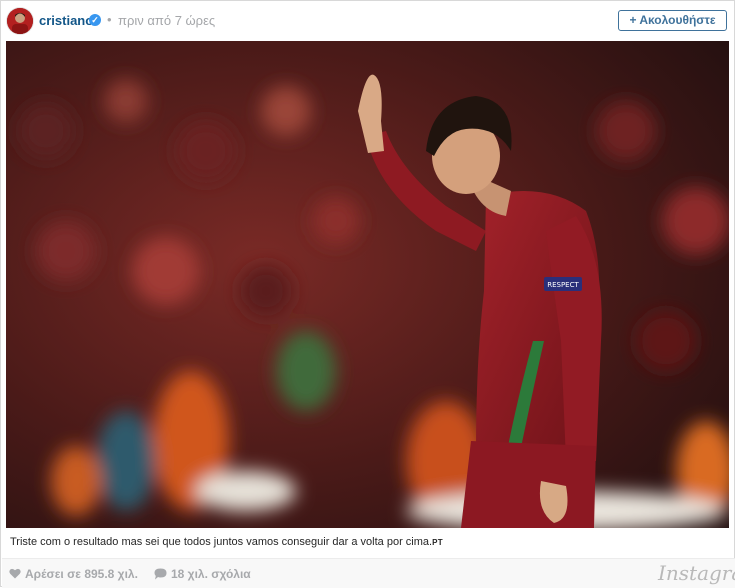 The width and height of the screenshot is (735, 588). What do you see at coordinates (166, 20) in the screenshot?
I see `post-time: πριν από 7 ώρες` at bounding box center [166, 20].